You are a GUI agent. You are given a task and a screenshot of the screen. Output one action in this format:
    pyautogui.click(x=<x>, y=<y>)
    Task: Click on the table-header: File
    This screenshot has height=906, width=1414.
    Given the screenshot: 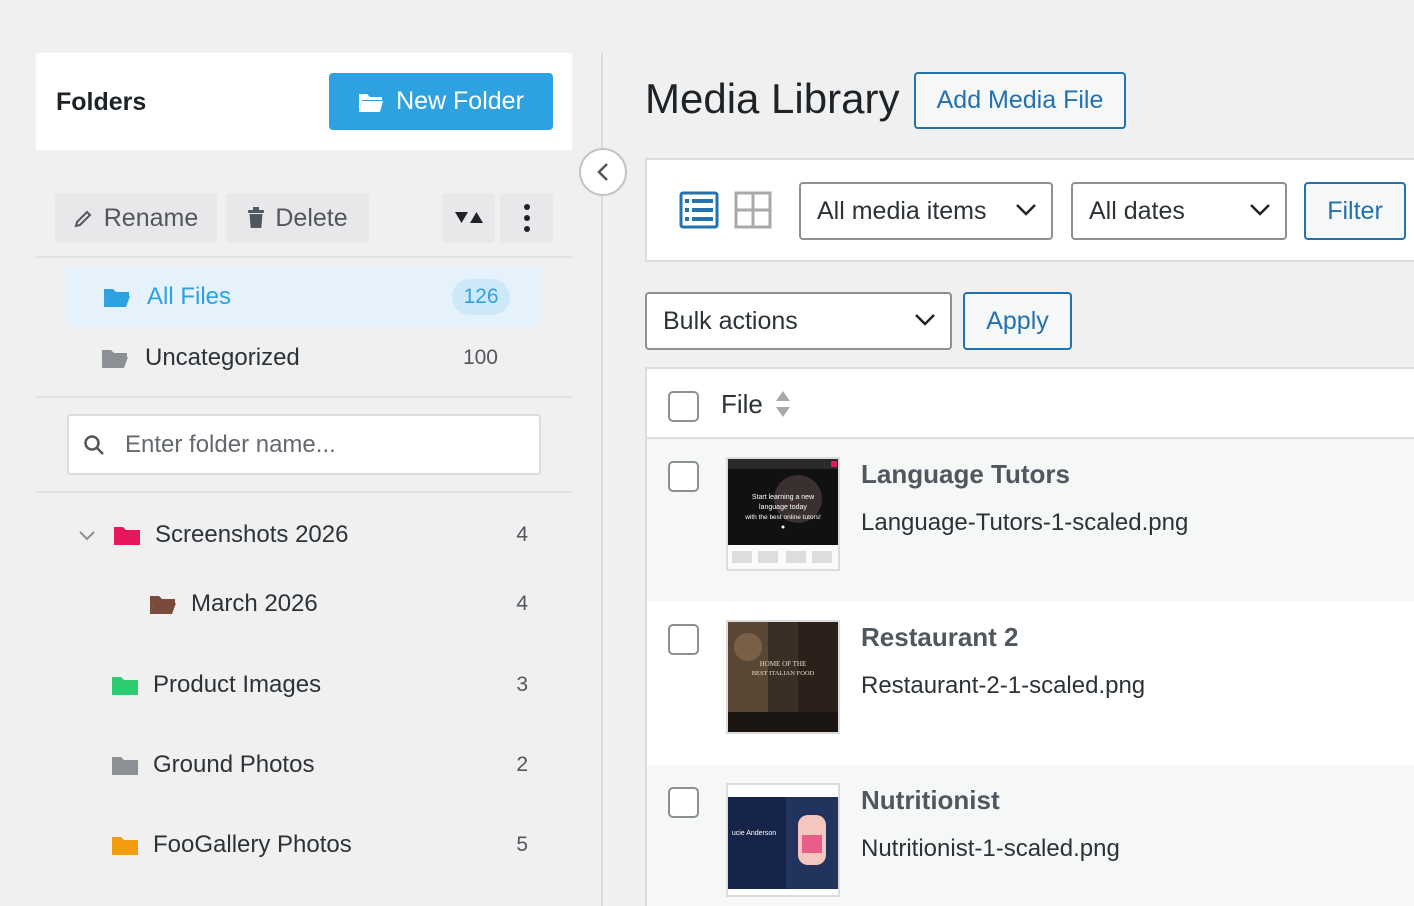 What is the action you would take?
    pyautogui.click(x=1030, y=404)
    